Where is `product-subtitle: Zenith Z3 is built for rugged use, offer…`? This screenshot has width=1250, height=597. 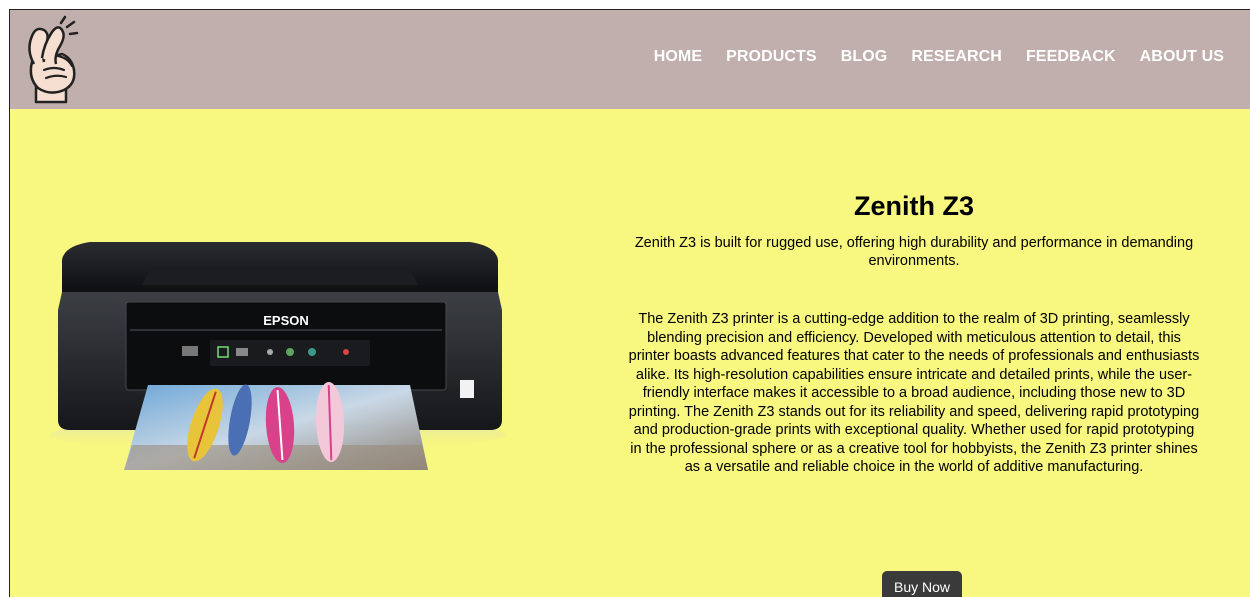
product-subtitle: Zenith Z3 is built for rugged use, offer… is located at coordinates (914, 252).